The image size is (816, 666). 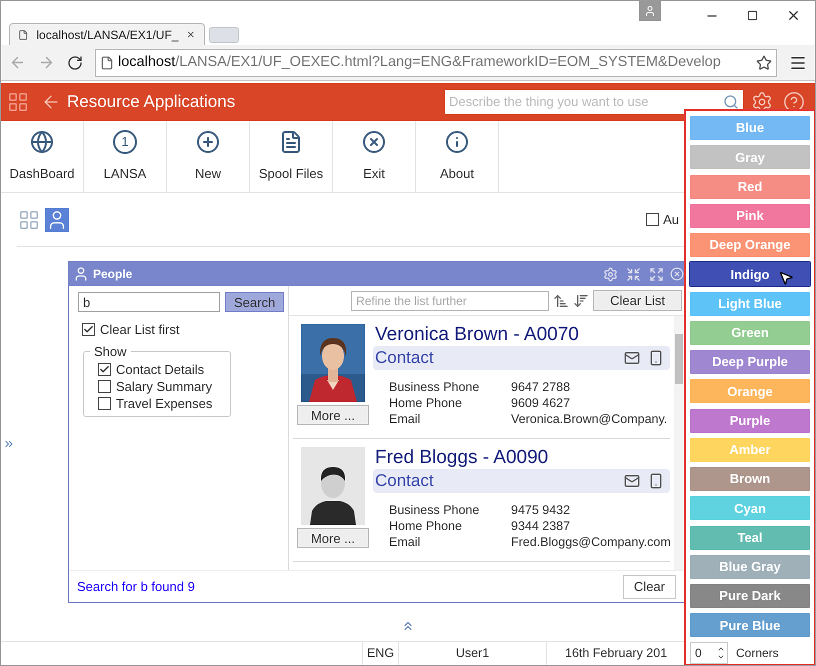 What do you see at coordinates (591, 541) in the screenshot?
I see `field-value: Fred.Bloggs@Company.com` at bounding box center [591, 541].